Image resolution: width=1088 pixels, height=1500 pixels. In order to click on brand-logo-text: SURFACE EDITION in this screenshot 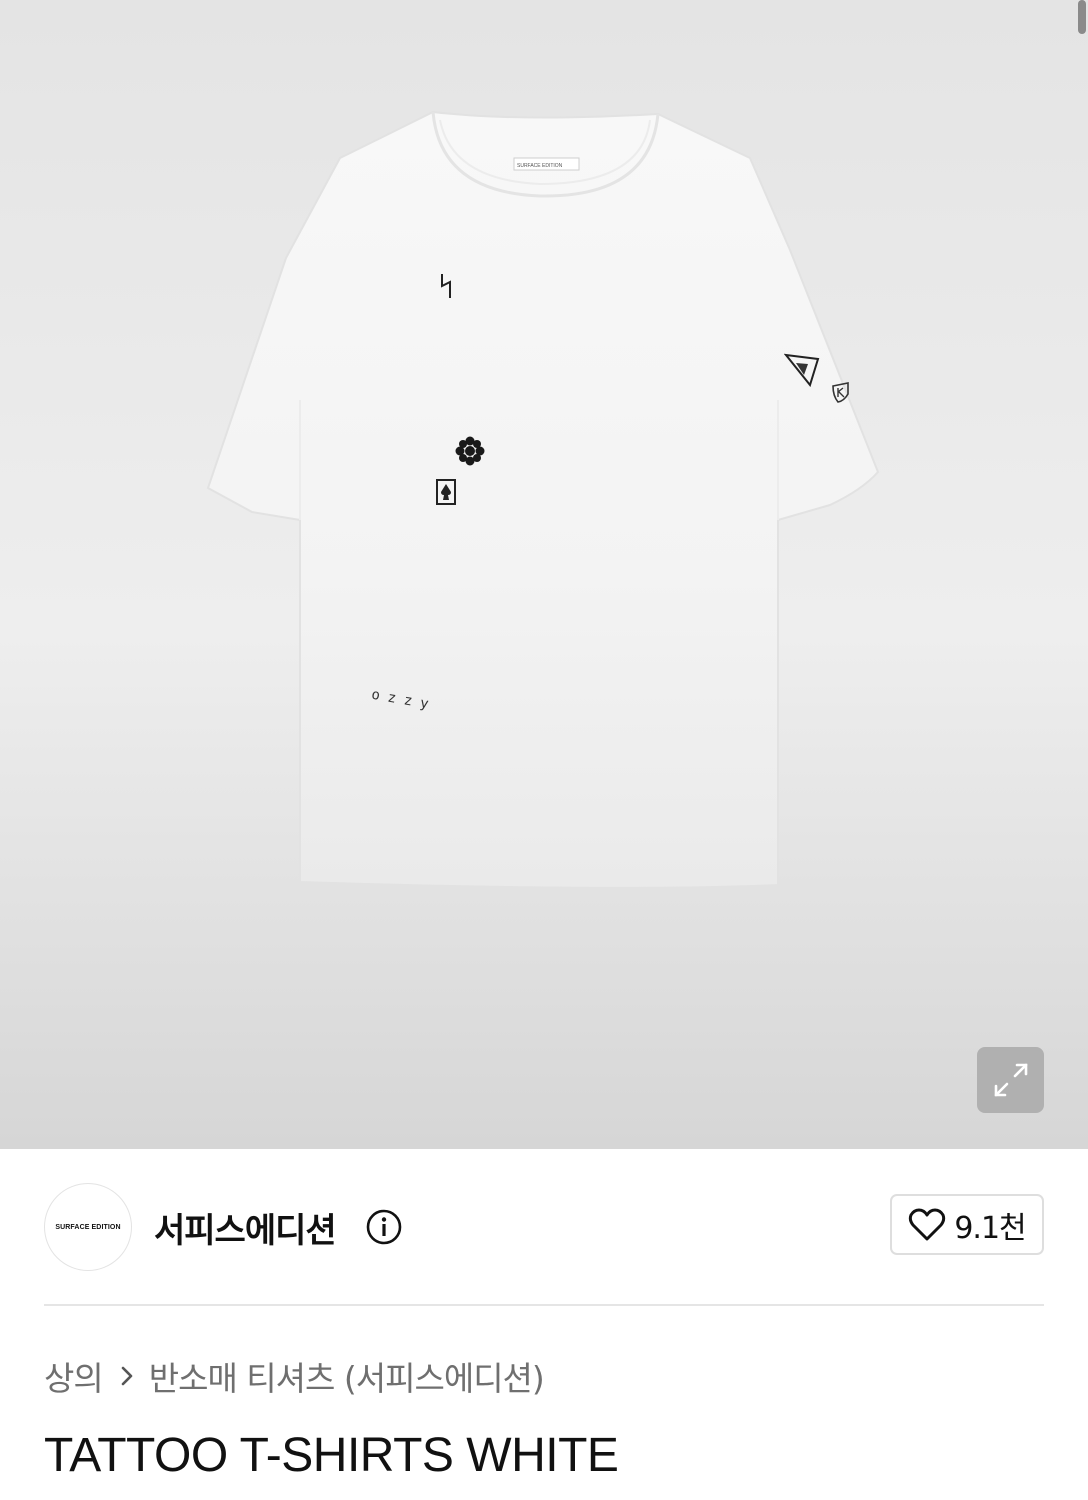, I will do `click(88, 1227)`.